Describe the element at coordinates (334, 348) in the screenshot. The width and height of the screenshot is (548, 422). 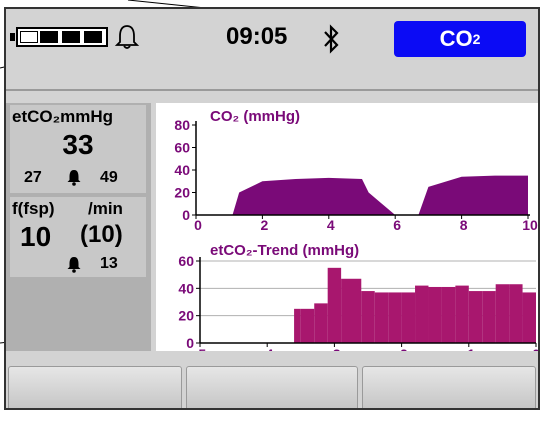
I see `trend-x-tick-label: -3` at that location.